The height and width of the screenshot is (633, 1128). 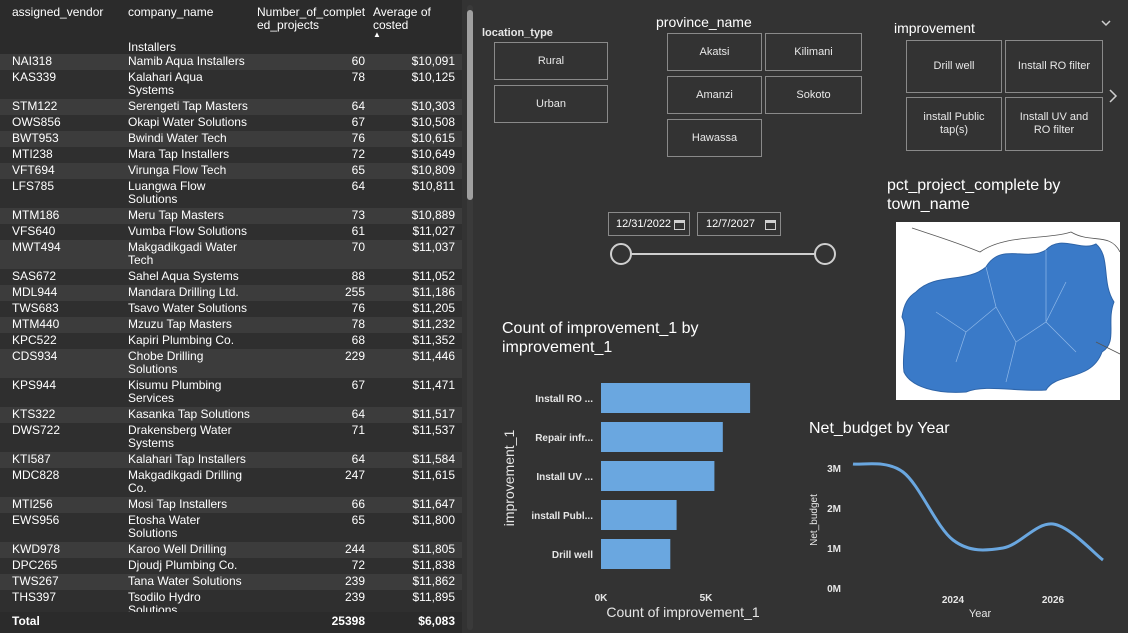 I want to click on town-map, so click(x=1008, y=311).